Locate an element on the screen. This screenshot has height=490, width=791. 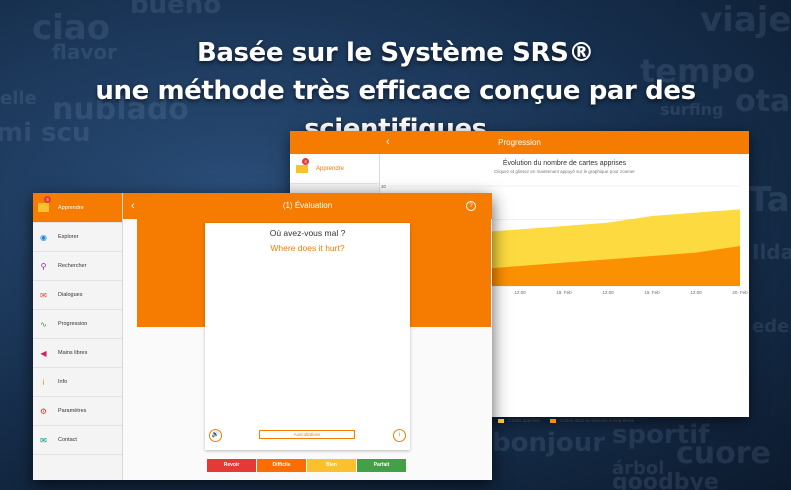
rating-difficile-button: Difficile is located at coordinates (281, 465).